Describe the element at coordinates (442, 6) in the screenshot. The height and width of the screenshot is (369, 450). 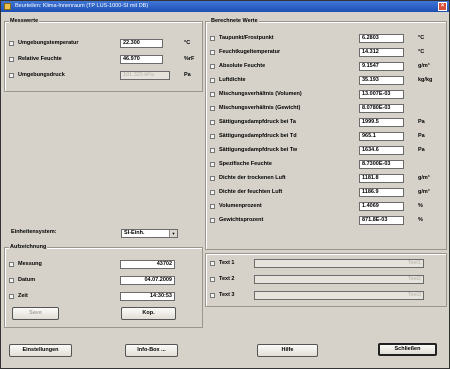
I see `close-window-button: ×` at that location.